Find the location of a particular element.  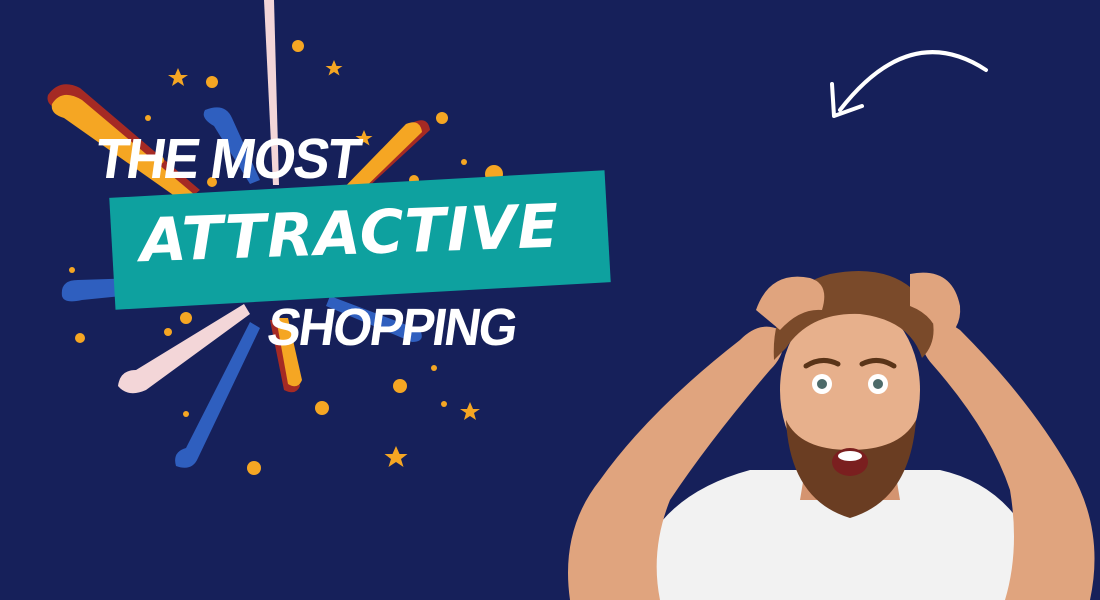

curved-arrow-icon is located at coordinates (909, 84).